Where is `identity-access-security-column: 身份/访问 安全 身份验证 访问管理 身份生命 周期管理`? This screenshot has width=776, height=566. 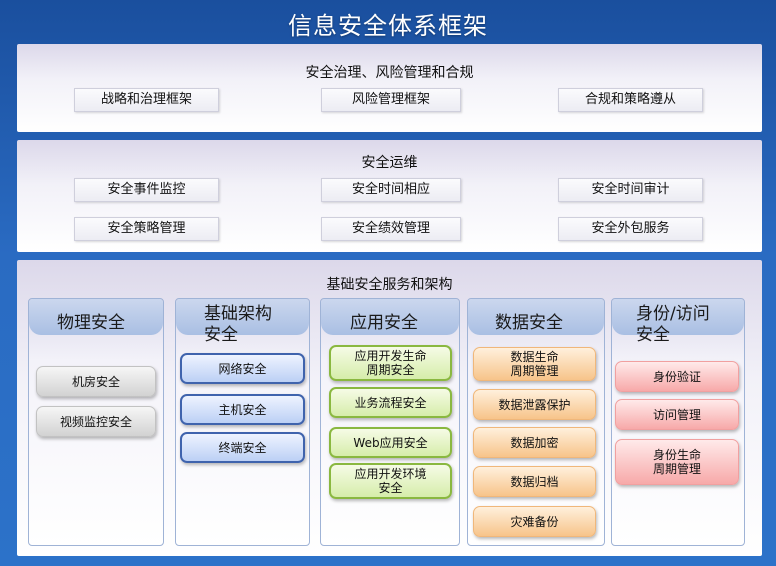
identity-access-security-column: 身份/访问 安全 身份验证 访问管理 身份生命 周期管理 is located at coordinates (678, 422).